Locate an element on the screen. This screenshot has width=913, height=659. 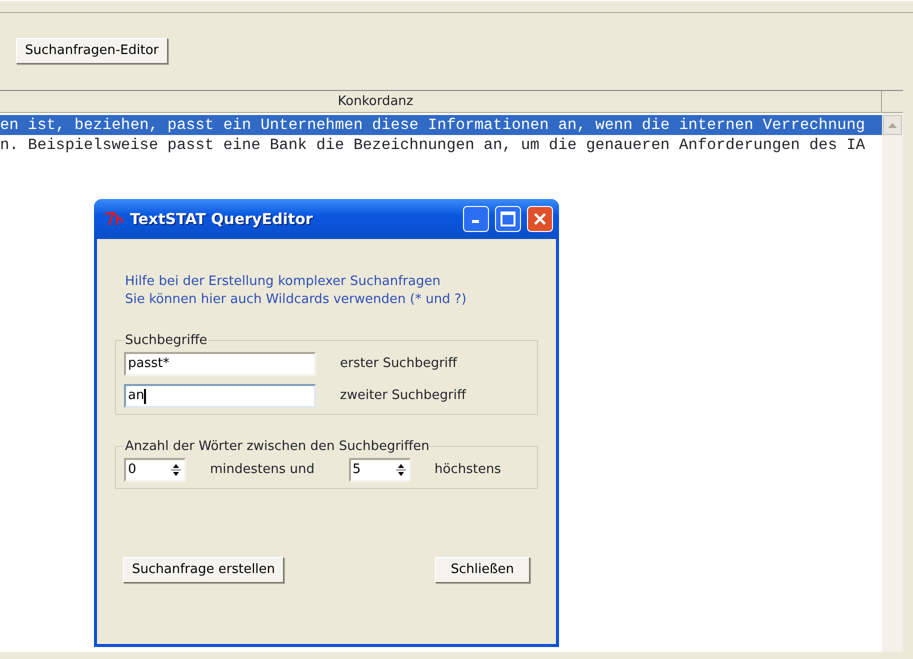
up-arrow-icon is located at coordinates (892, 125).